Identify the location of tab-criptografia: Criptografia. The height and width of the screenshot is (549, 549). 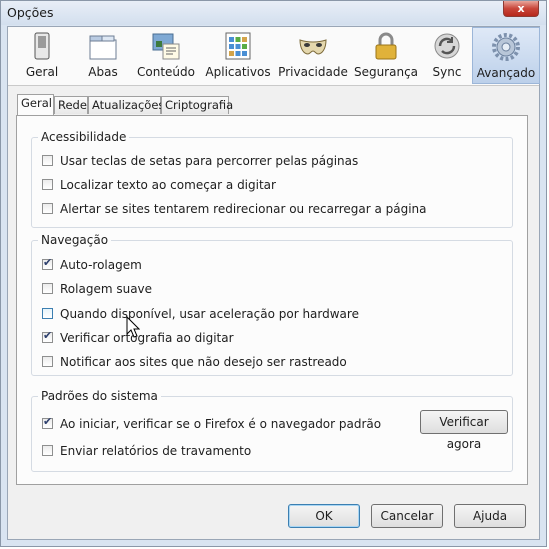
(197, 105).